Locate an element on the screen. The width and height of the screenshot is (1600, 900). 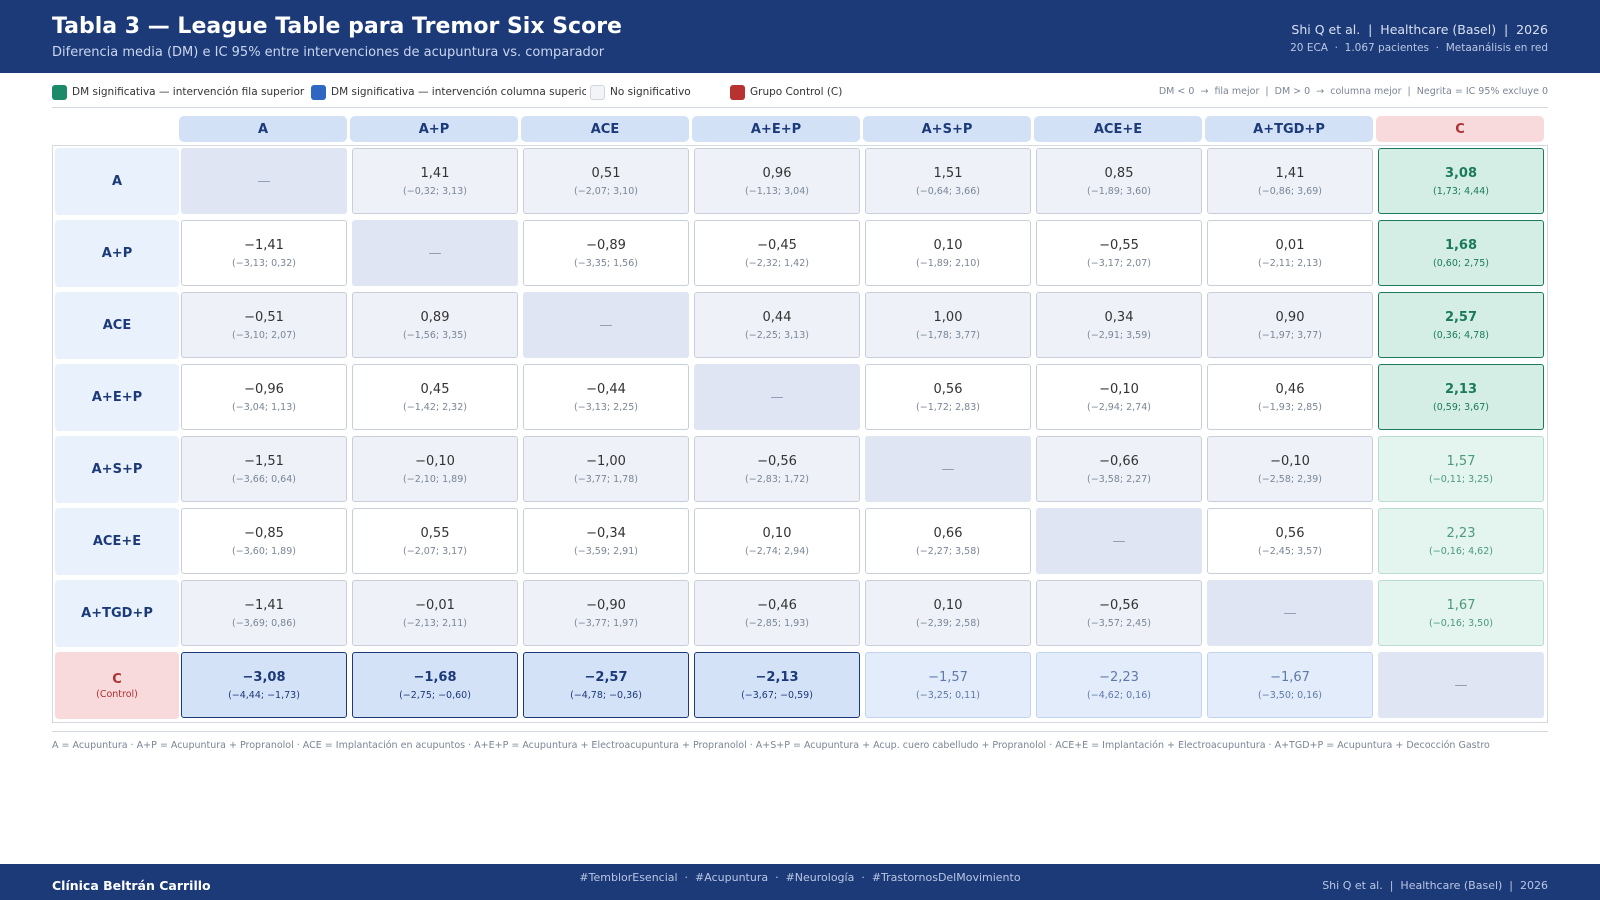
comparison-cell: −2,13 (−3,67; −0,59) is located at coordinates (777, 685).